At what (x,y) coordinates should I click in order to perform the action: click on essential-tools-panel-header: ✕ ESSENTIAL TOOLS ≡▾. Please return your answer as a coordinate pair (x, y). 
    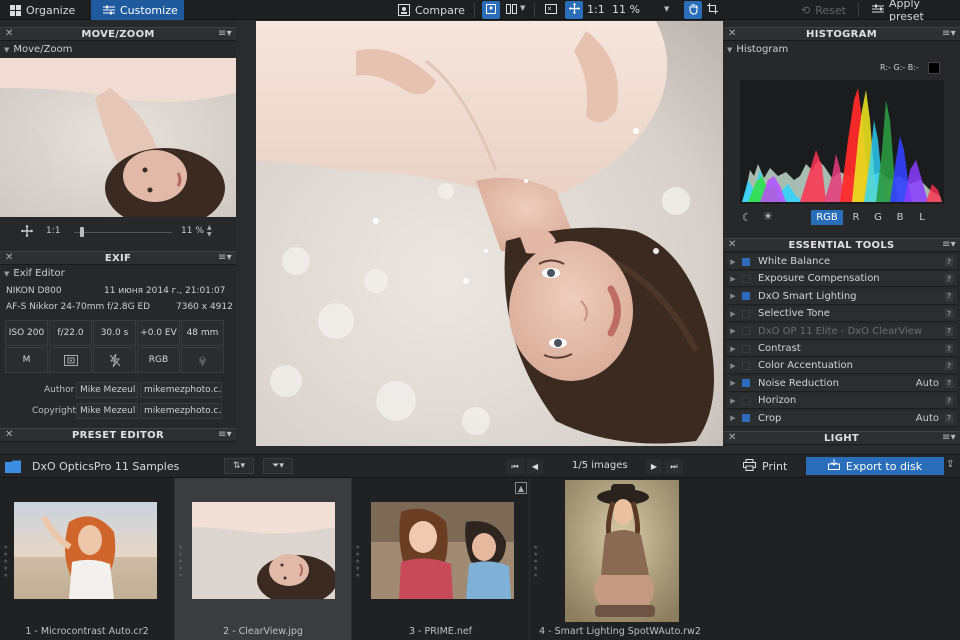
    Looking at the image, I should click on (841, 245).